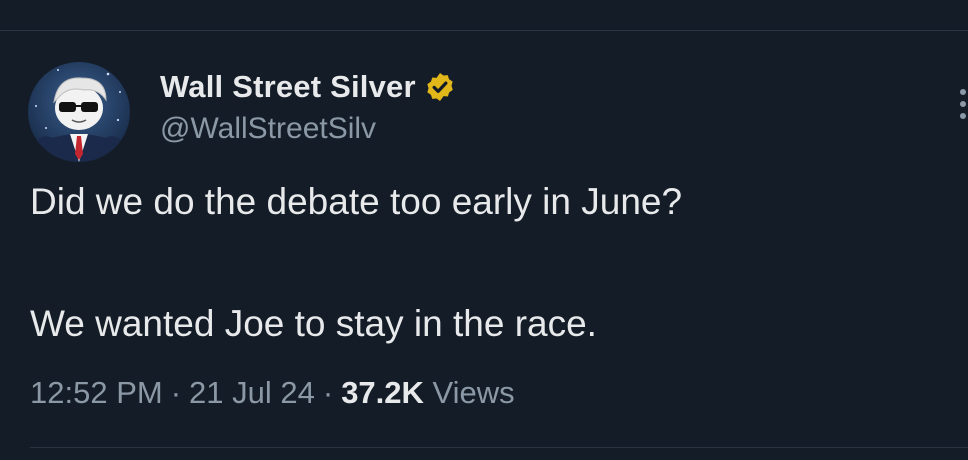  Describe the element at coordinates (382, 392) in the screenshot. I see `views-count: 37.2K` at that location.